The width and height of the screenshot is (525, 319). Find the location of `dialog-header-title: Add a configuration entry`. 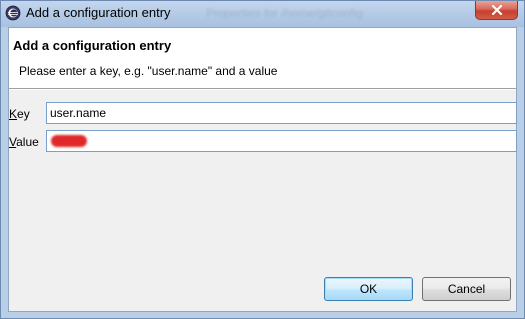

dialog-header-title: Add a configuration entry is located at coordinates (92, 45).